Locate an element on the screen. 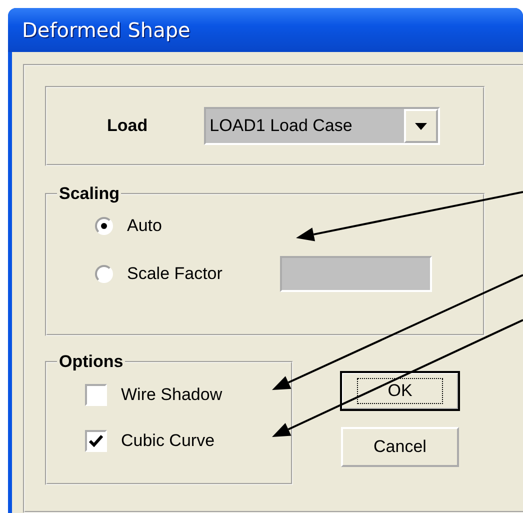 The height and width of the screenshot is (513, 523). checkbox-label: Wire Shadow is located at coordinates (171, 395).